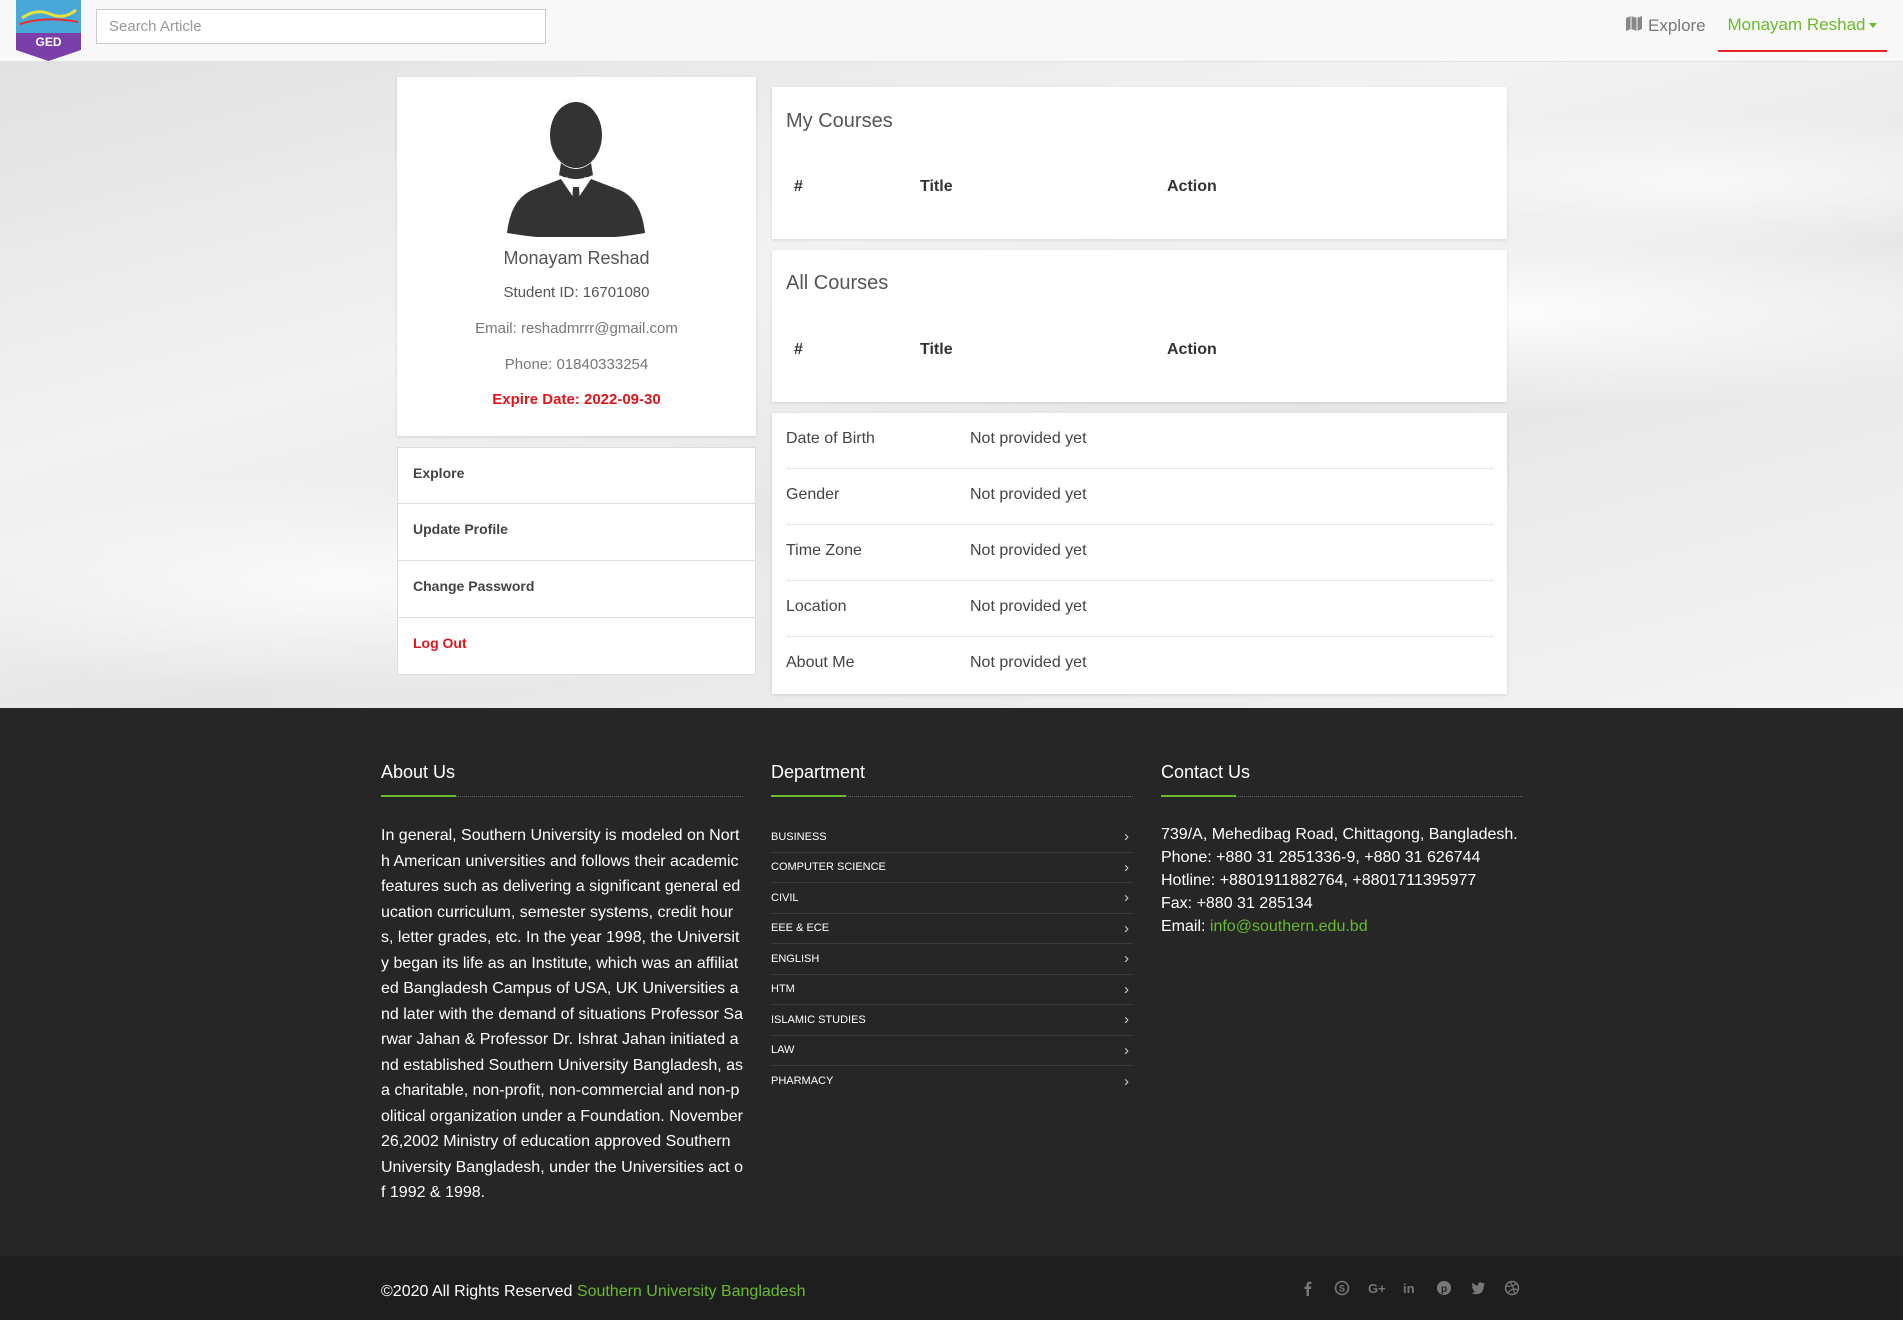 This screenshot has width=1903, height=1320. What do you see at coordinates (952, 898) in the screenshot?
I see `department-item-civil: CIVIL ›` at bounding box center [952, 898].